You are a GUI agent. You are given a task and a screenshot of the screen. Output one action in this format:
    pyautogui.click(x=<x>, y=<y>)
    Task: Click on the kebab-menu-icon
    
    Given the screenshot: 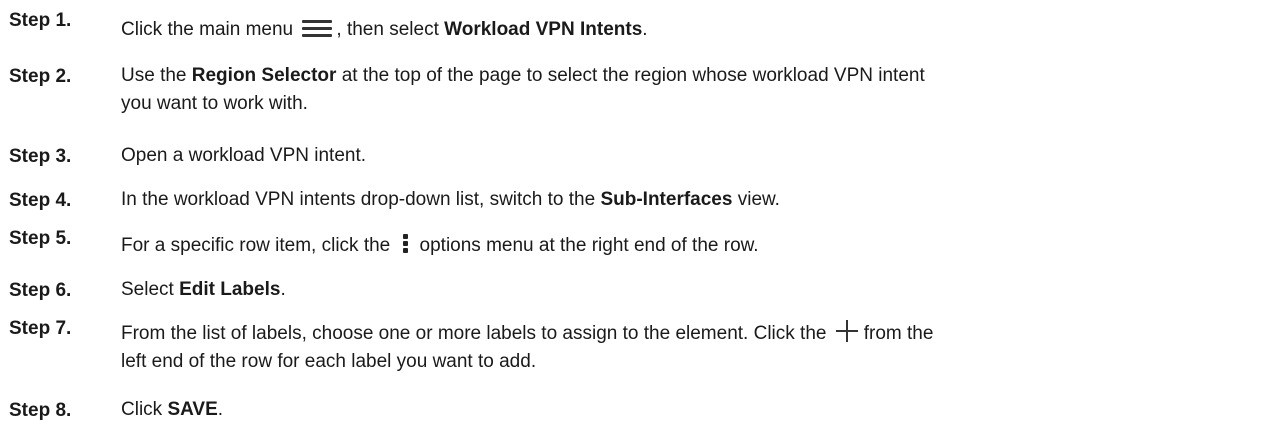 What is the action you would take?
    pyautogui.click(x=406, y=243)
    